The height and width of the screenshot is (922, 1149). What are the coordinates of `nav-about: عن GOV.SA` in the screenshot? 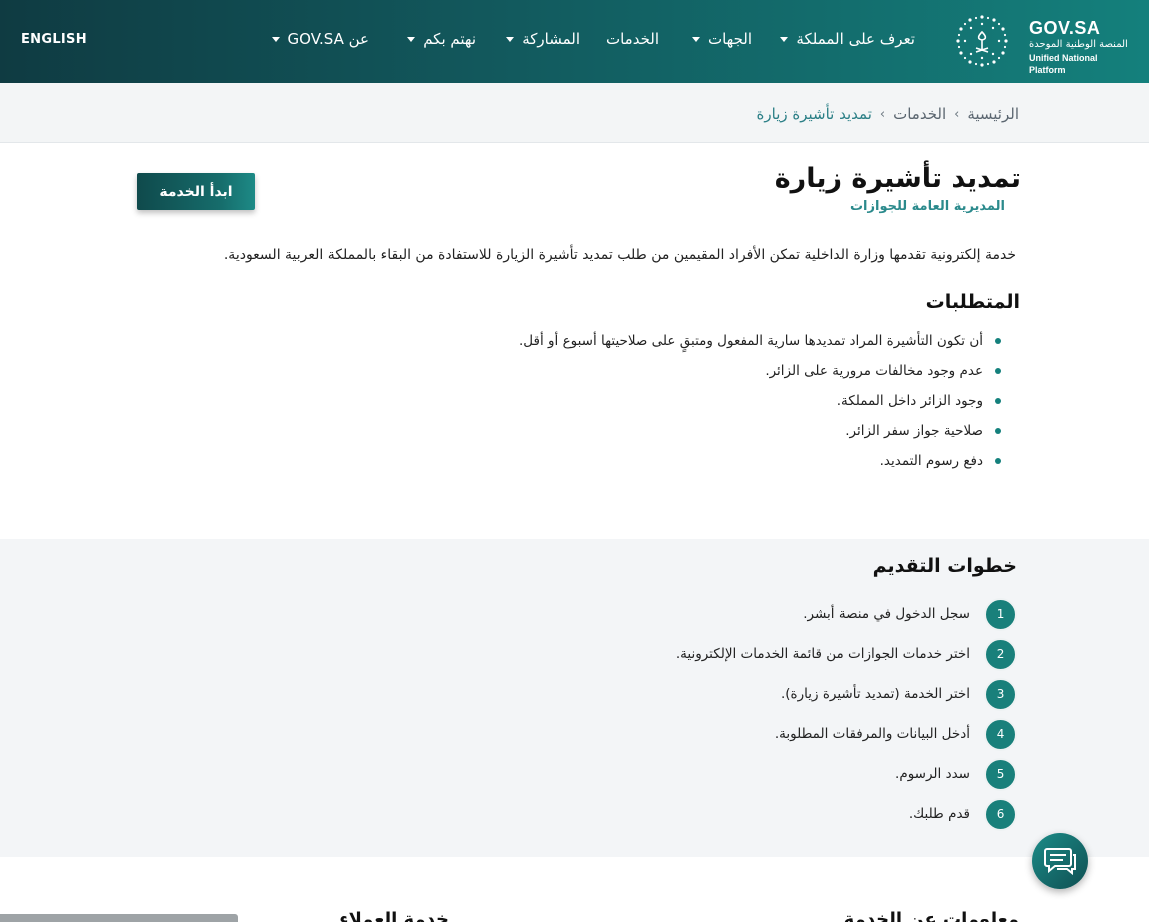 It's located at (320, 39).